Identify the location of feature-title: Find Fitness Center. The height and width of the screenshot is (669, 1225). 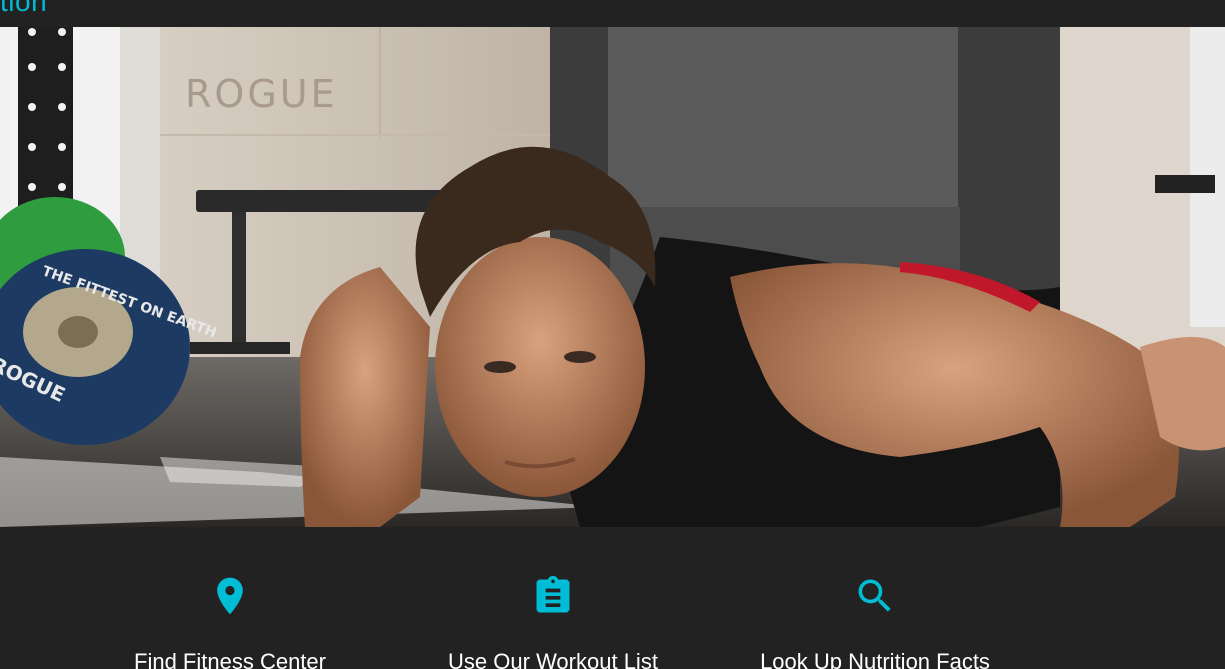
(230, 659).